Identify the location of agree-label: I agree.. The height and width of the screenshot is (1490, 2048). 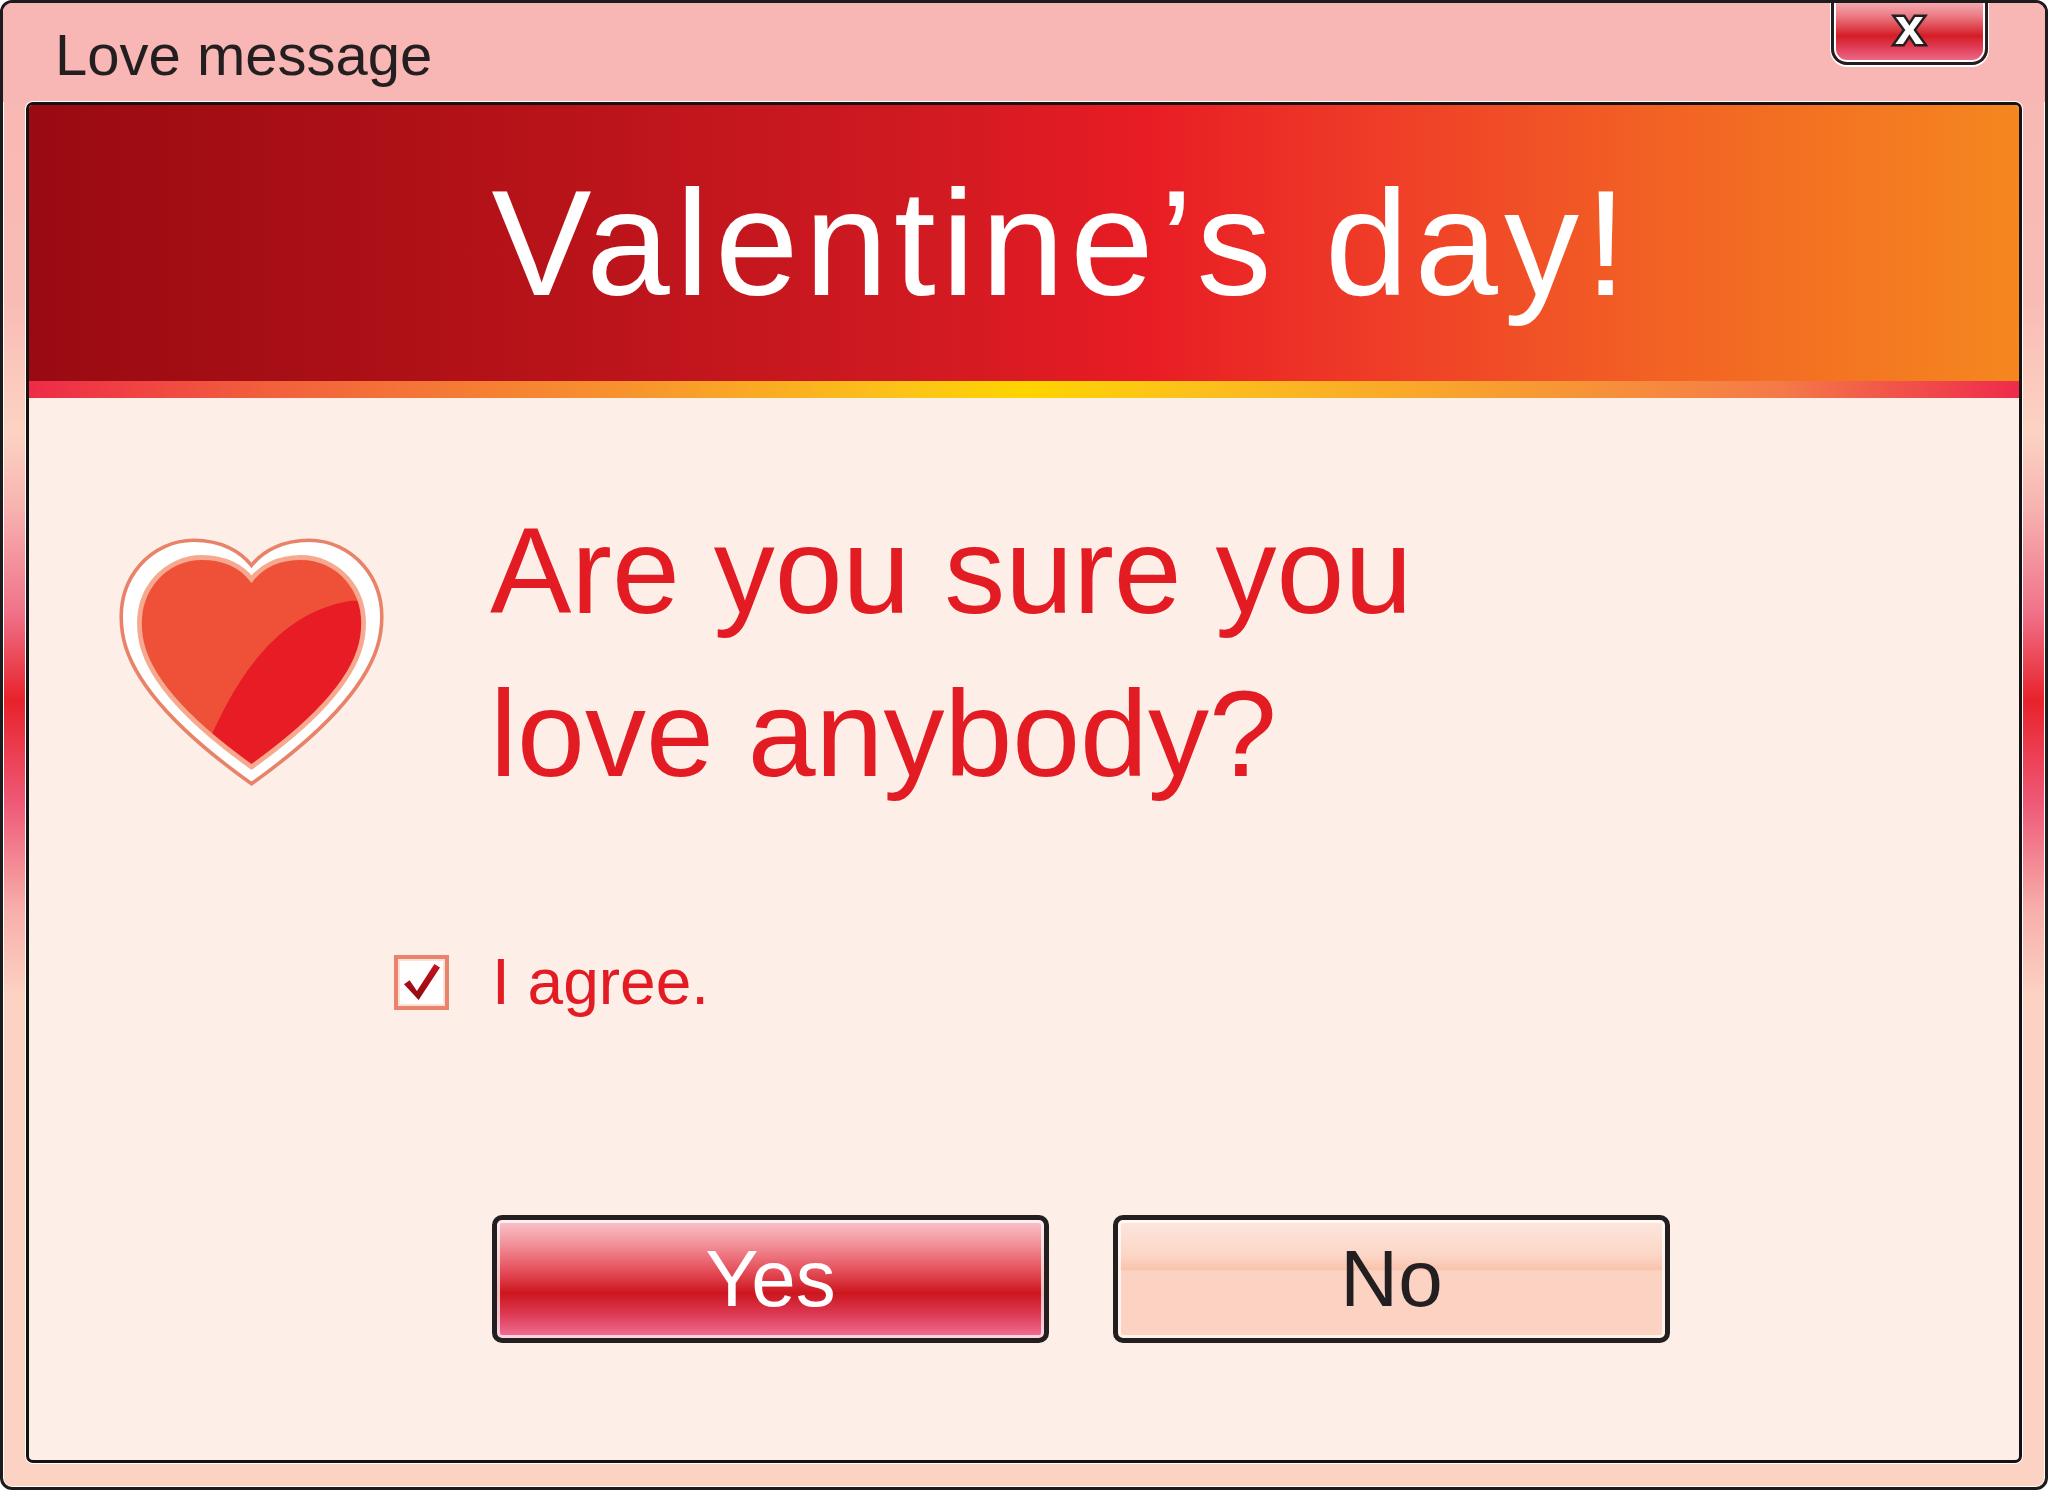
(601, 982).